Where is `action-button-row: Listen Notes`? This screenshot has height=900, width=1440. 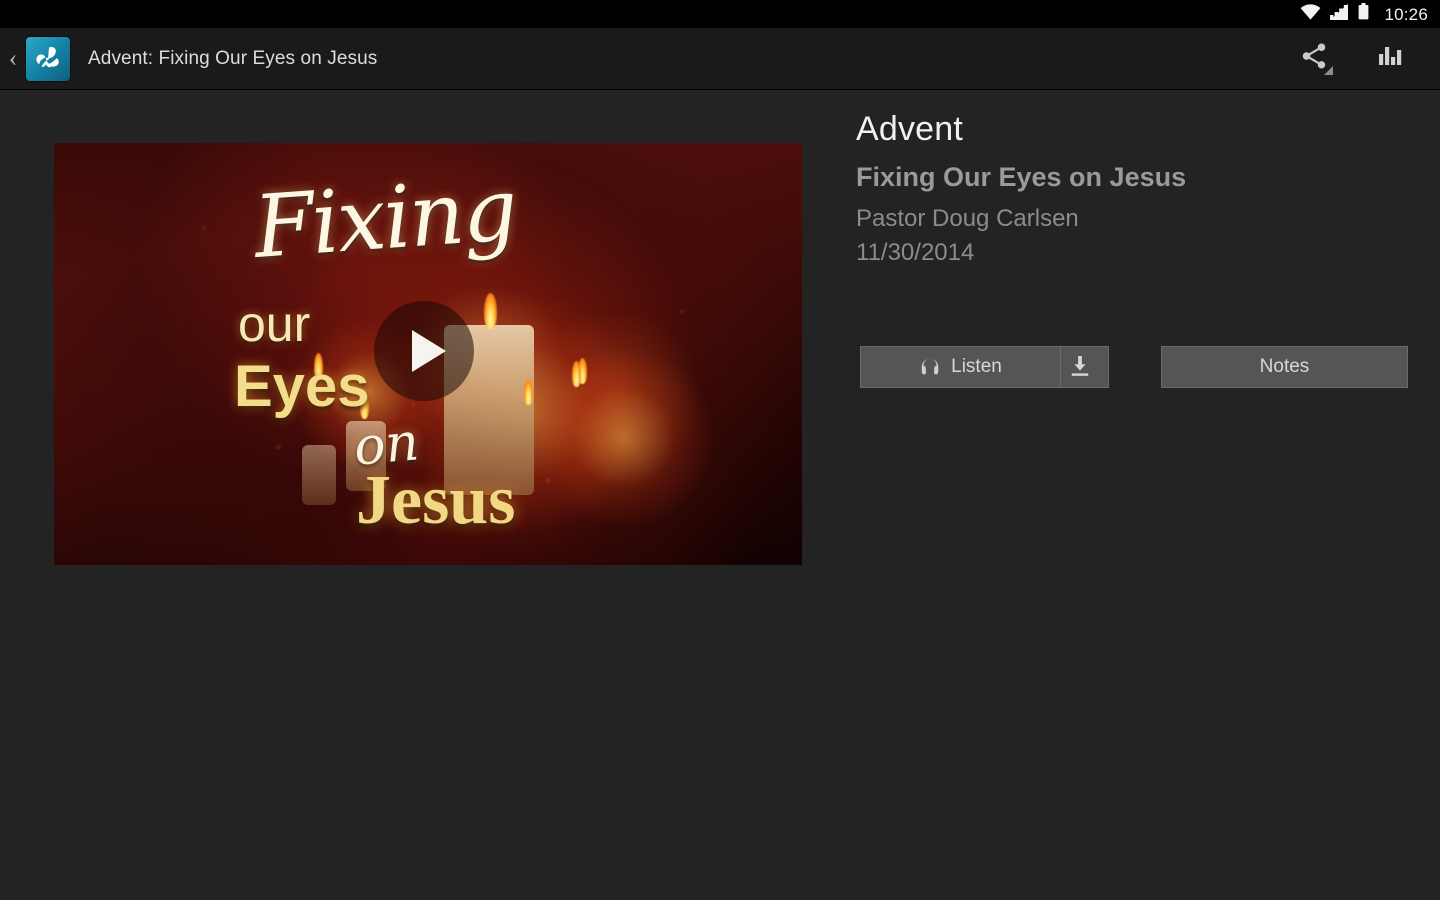 action-button-row: Listen Notes is located at coordinates (1134, 367).